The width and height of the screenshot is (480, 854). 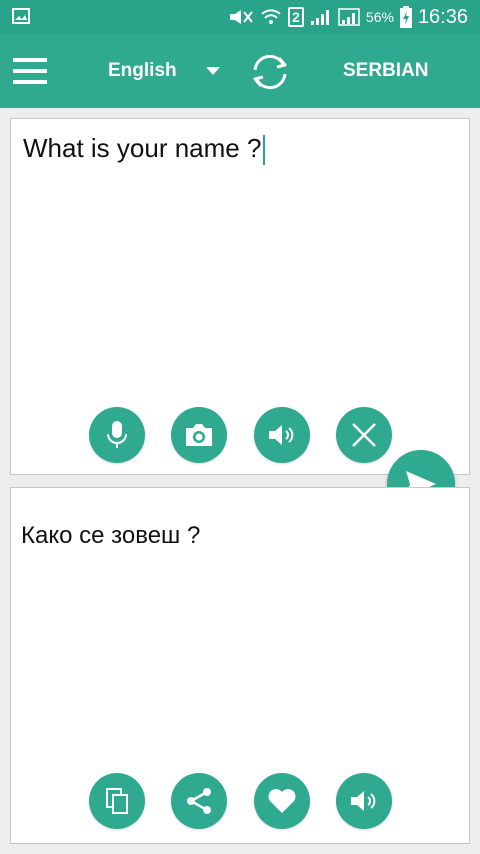 I want to click on clear-button, so click(x=364, y=435).